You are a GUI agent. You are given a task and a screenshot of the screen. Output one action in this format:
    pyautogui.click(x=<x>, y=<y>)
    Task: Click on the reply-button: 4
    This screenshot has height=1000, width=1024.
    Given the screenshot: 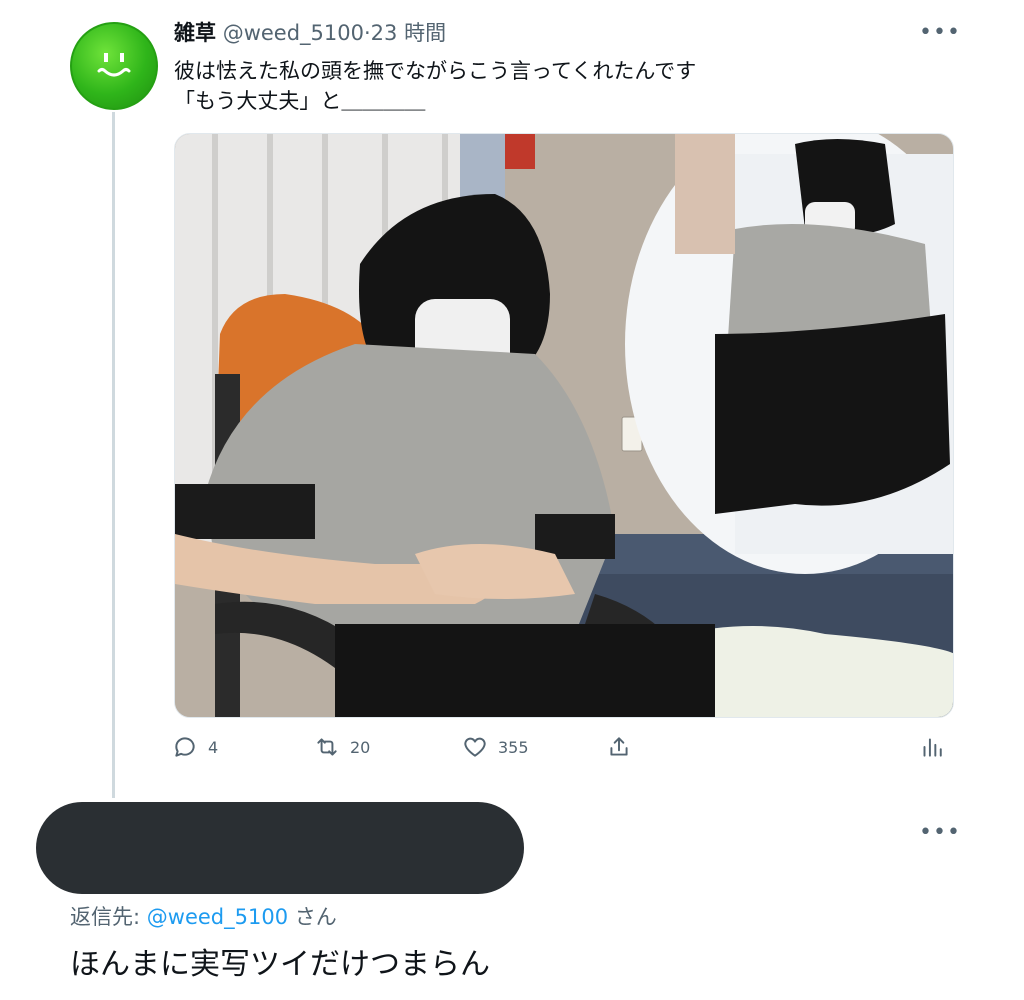 What is the action you would take?
    pyautogui.click(x=195, y=747)
    